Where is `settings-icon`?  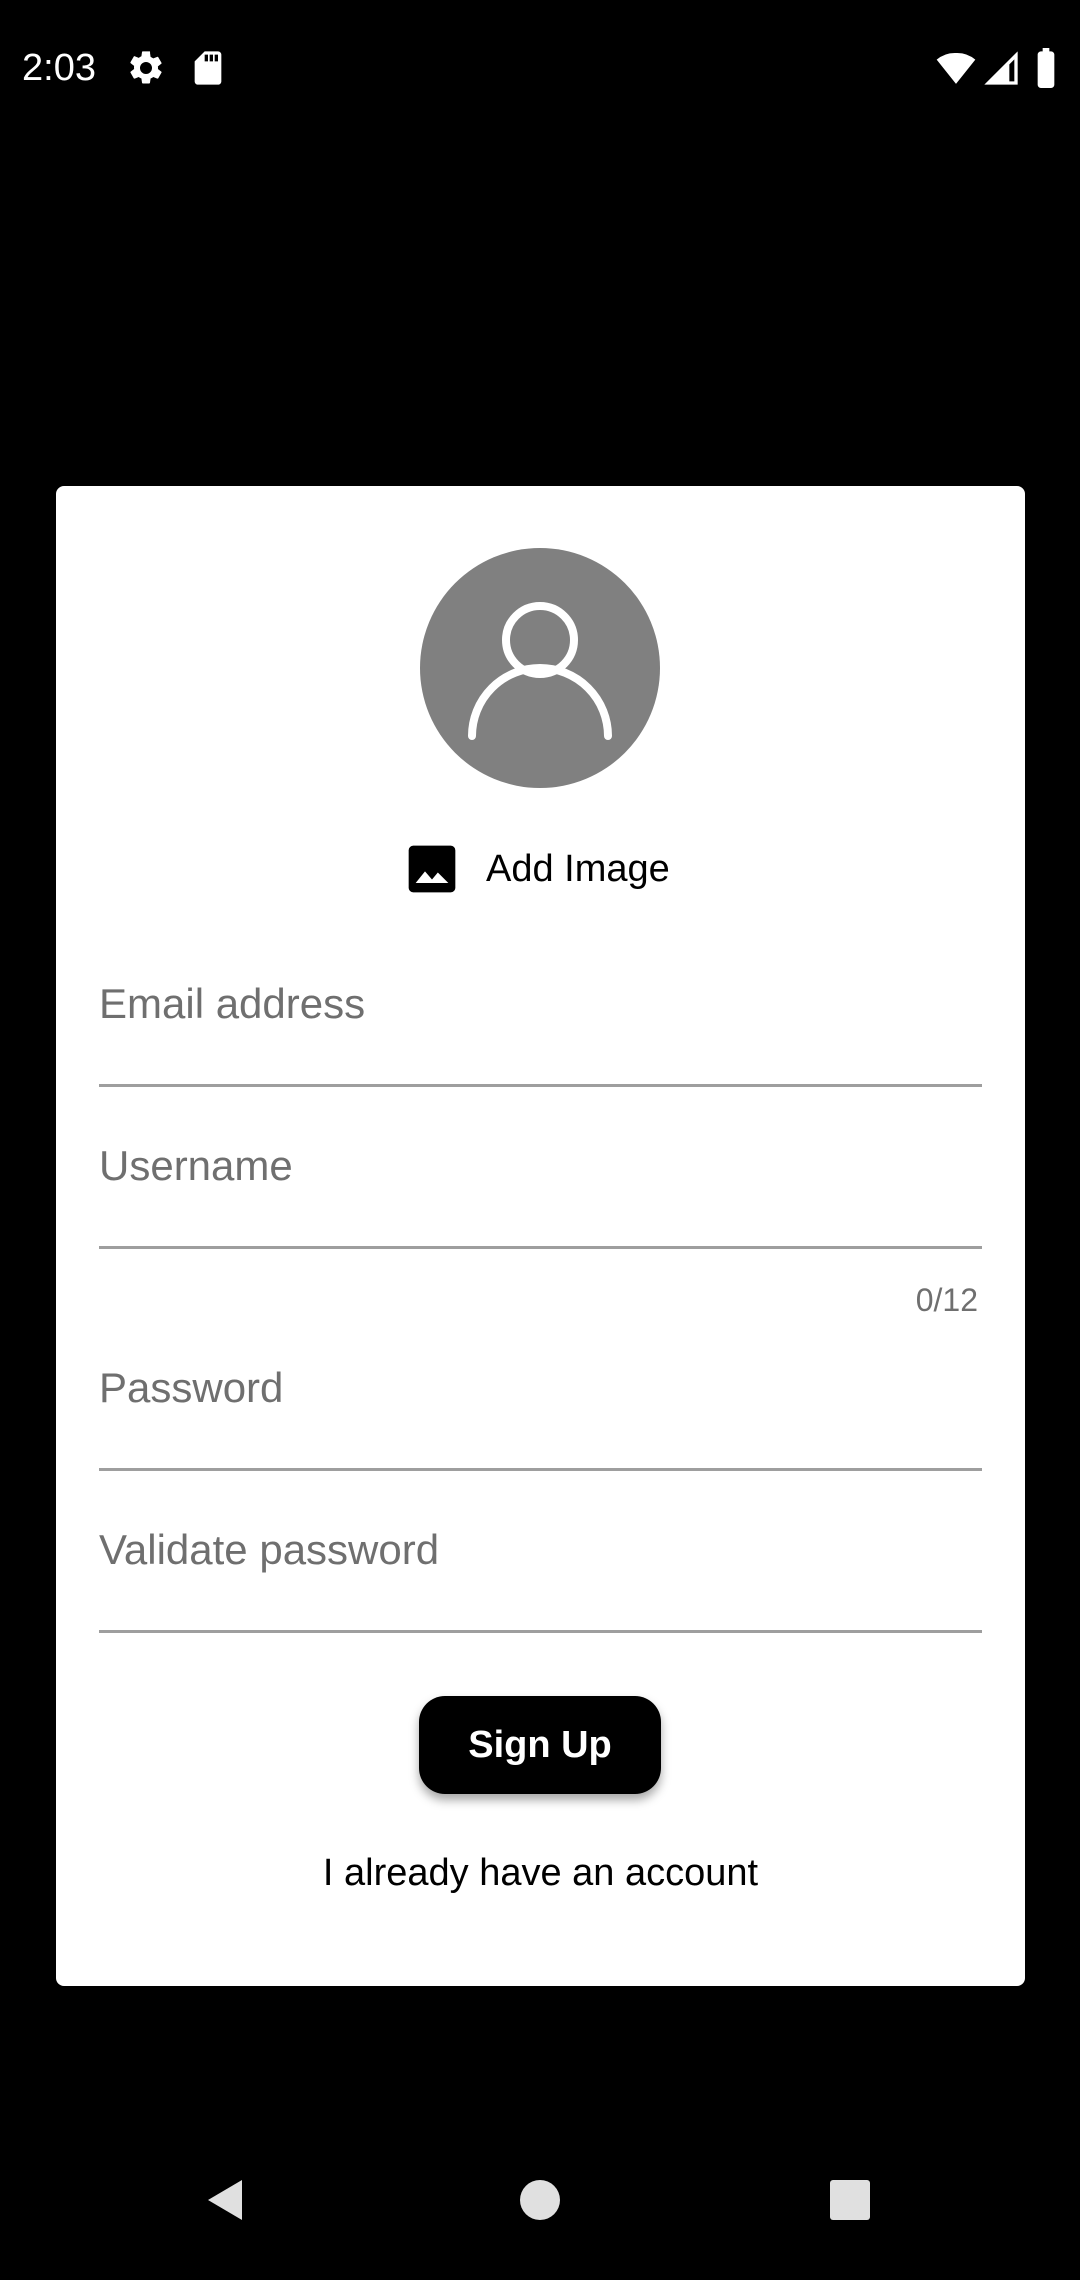
settings-icon is located at coordinates (146, 68).